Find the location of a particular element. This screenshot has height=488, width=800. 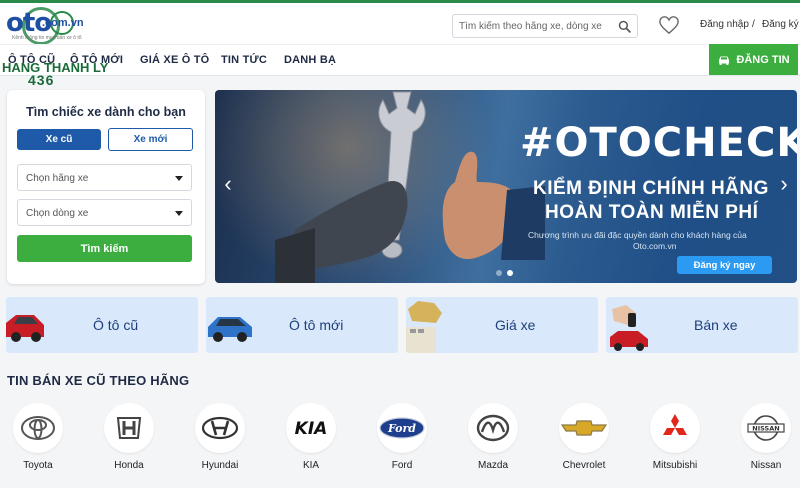

brand-hyundai: Hyundai is located at coordinates (219, 443).